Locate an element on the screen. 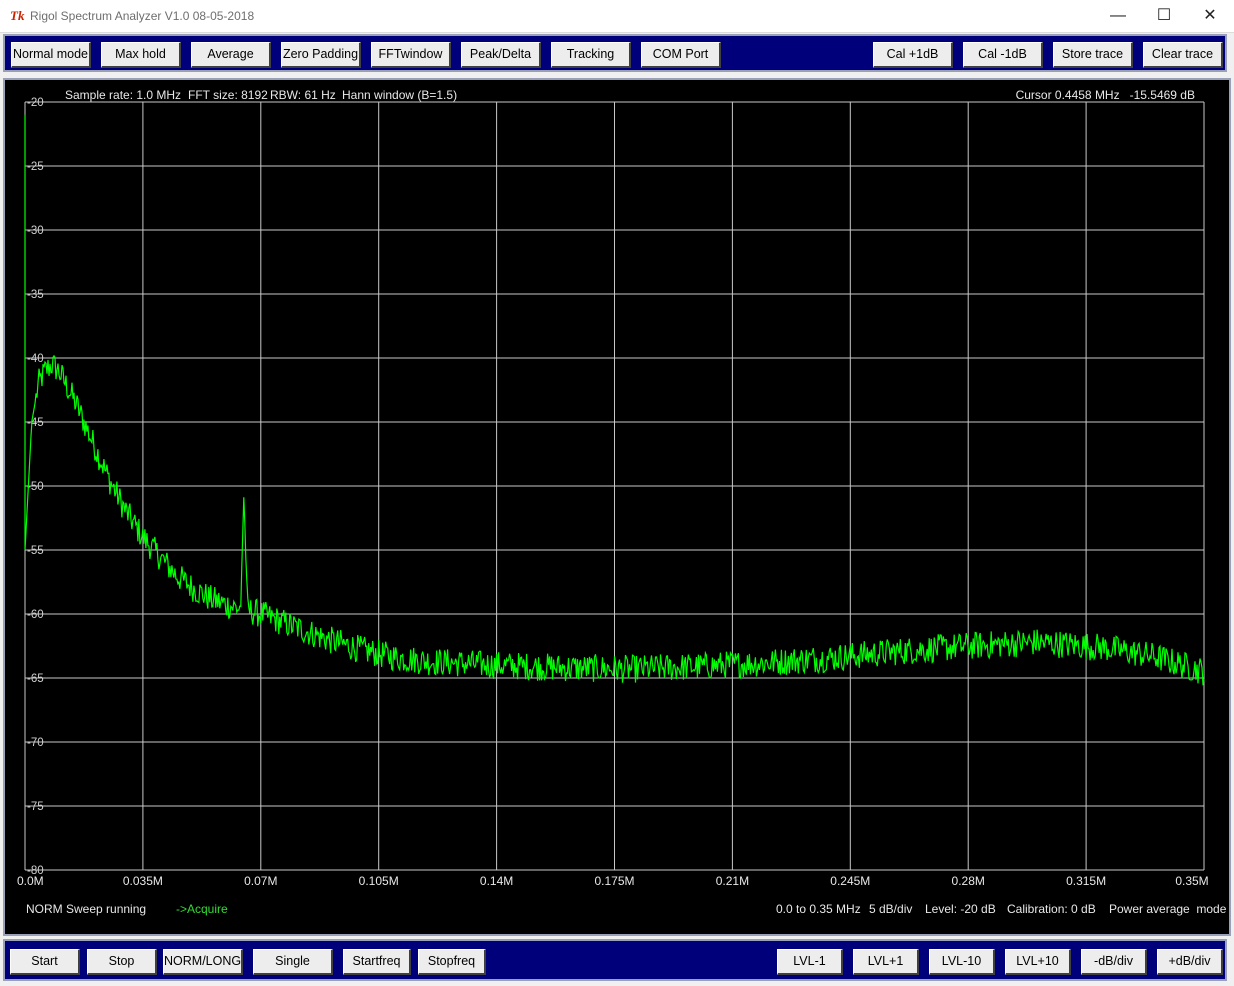 This screenshot has height=986, width=1234. x-tick-label: 0.175M is located at coordinates (614, 881).